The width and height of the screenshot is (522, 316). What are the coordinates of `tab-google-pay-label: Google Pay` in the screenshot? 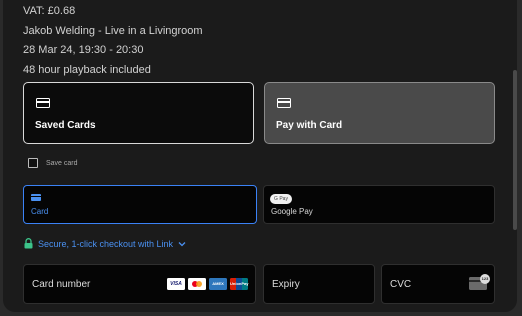 It's located at (292, 211).